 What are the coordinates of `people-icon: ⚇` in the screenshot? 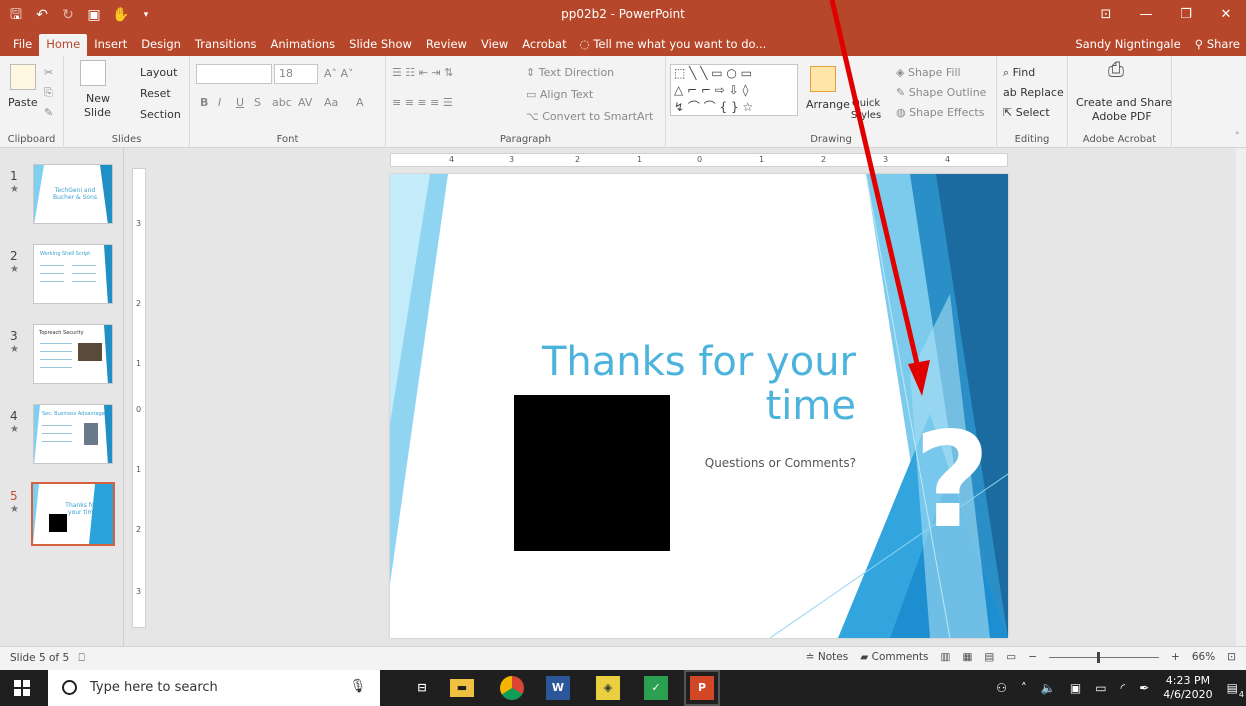 It's located at (1001, 688).